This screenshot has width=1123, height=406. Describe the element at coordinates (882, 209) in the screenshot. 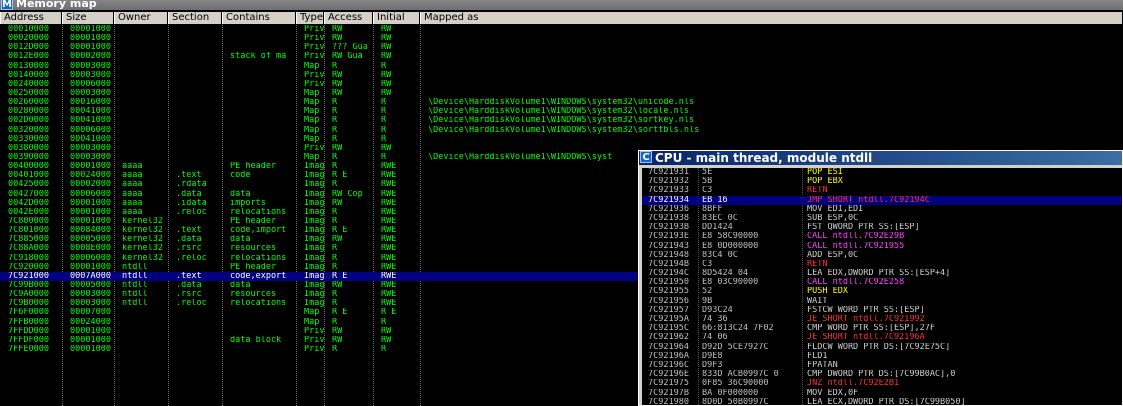

I see `disassembly-row: 7C921936 8BFF MOV EDI,EDI` at that location.